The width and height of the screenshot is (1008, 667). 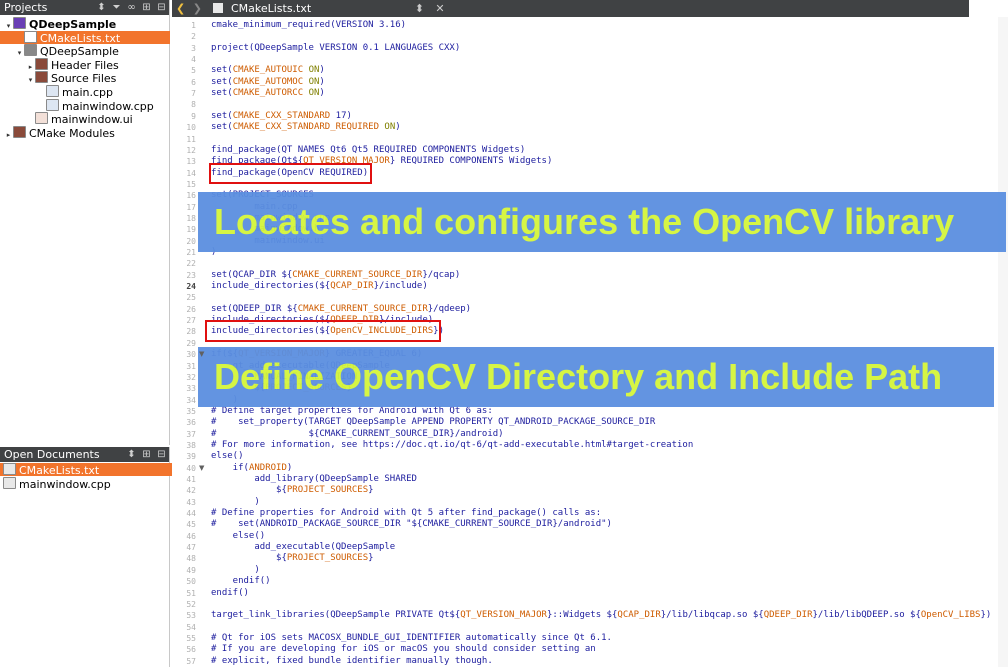 I want to click on code-line: # ${CMAKE_CURRENT_SOURCE_DIR}/android), so click(x=357, y=433).